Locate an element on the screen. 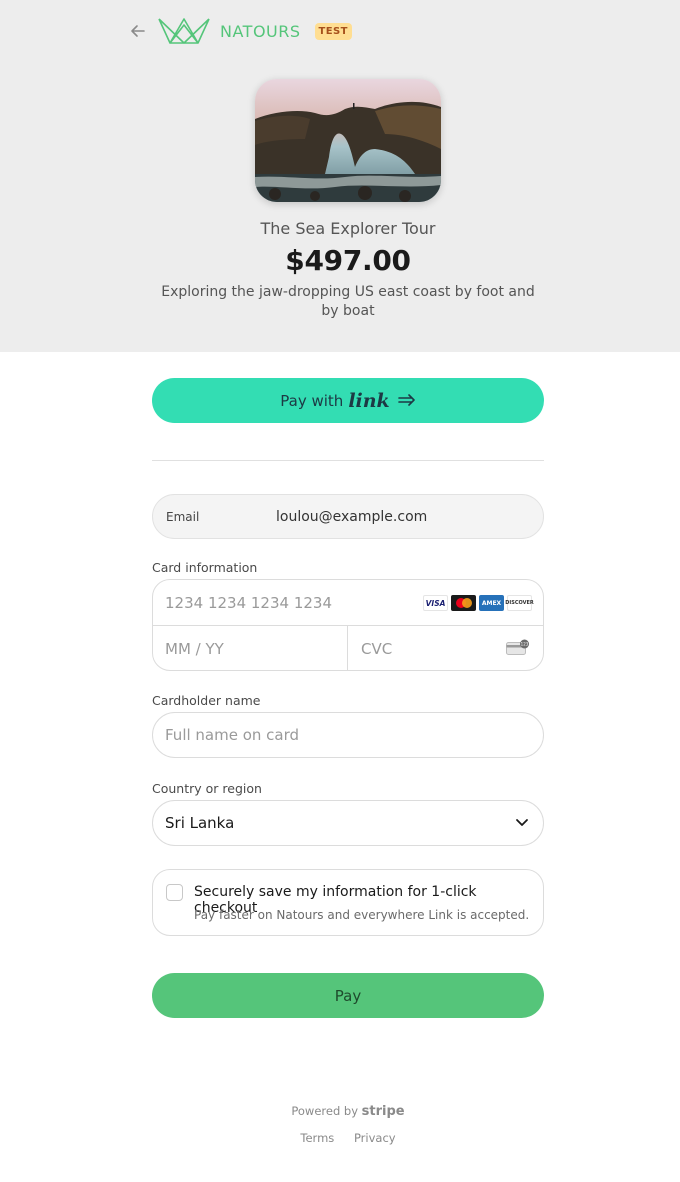 This screenshot has height=1182, width=680. powered-by: Powered by stripe is located at coordinates (340, 1111).